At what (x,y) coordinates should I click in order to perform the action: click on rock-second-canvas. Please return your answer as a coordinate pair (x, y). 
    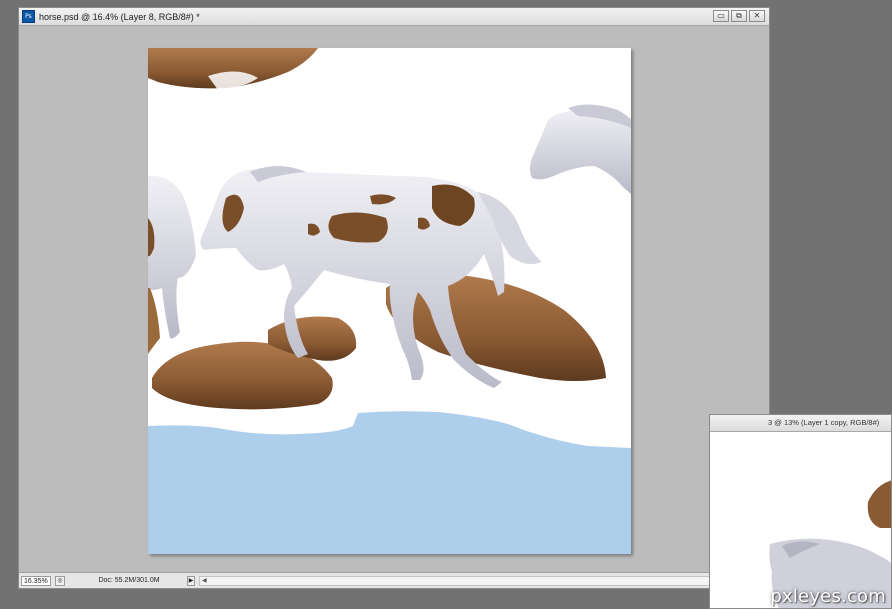
    Looking at the image, I should click on (879, 504).